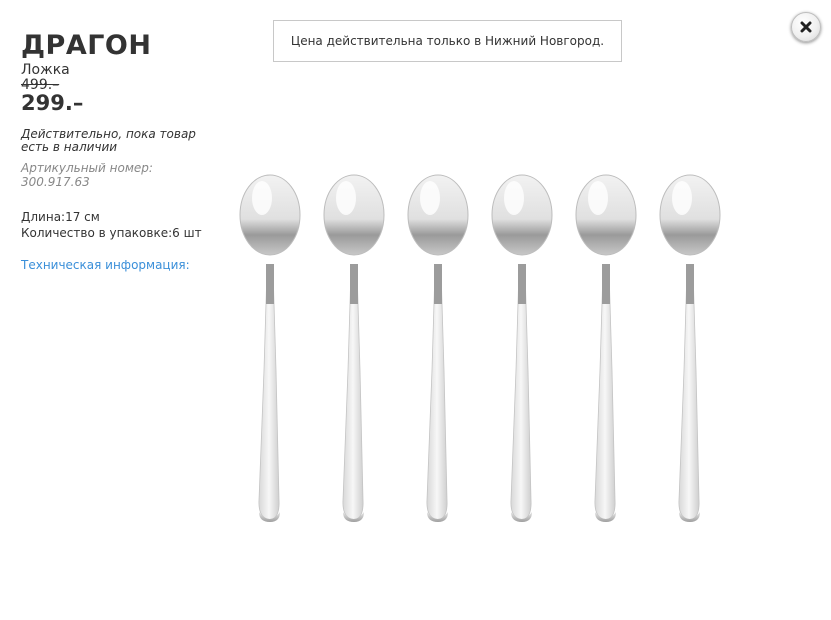 This screenshot has width=831, height=620. I want to click on old-price: 499.–, so click(40, 85).